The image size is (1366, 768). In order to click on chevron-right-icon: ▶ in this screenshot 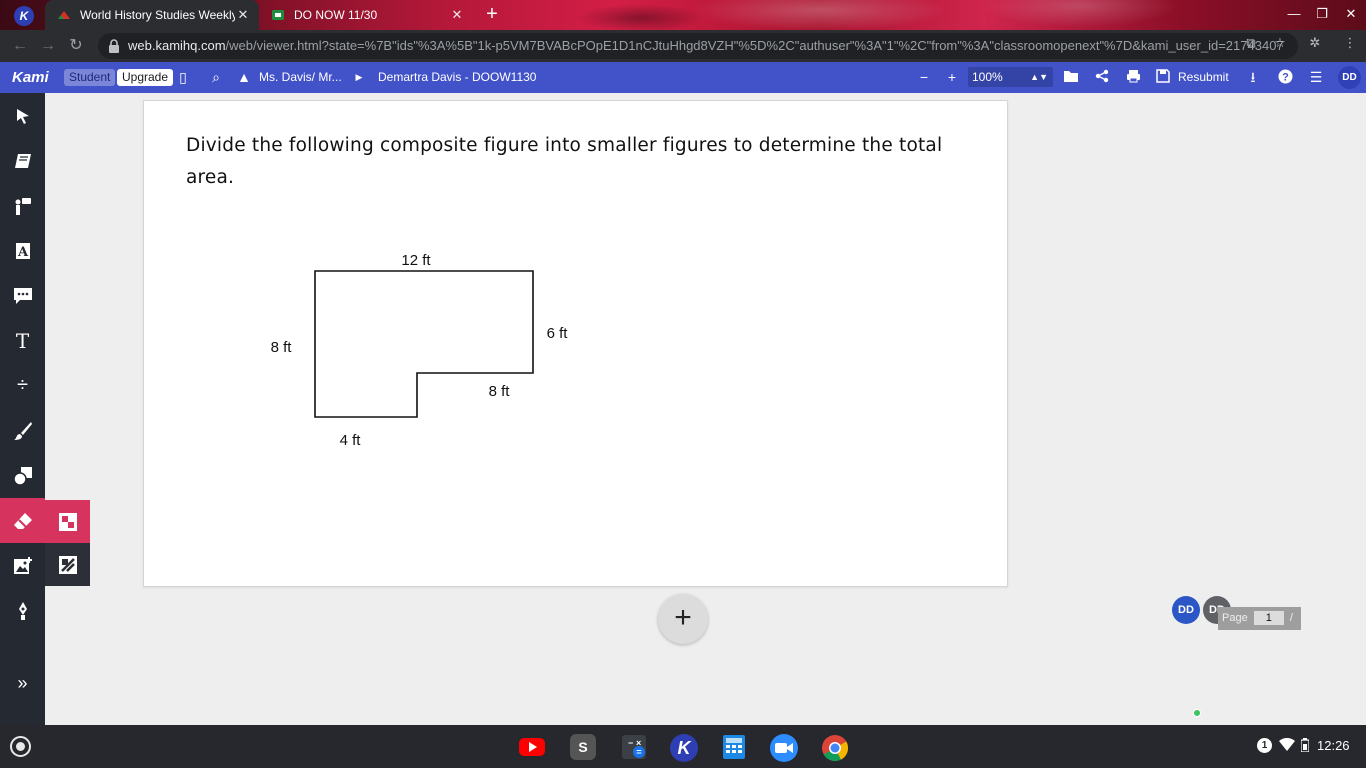, I will do `click(359, 77)`.